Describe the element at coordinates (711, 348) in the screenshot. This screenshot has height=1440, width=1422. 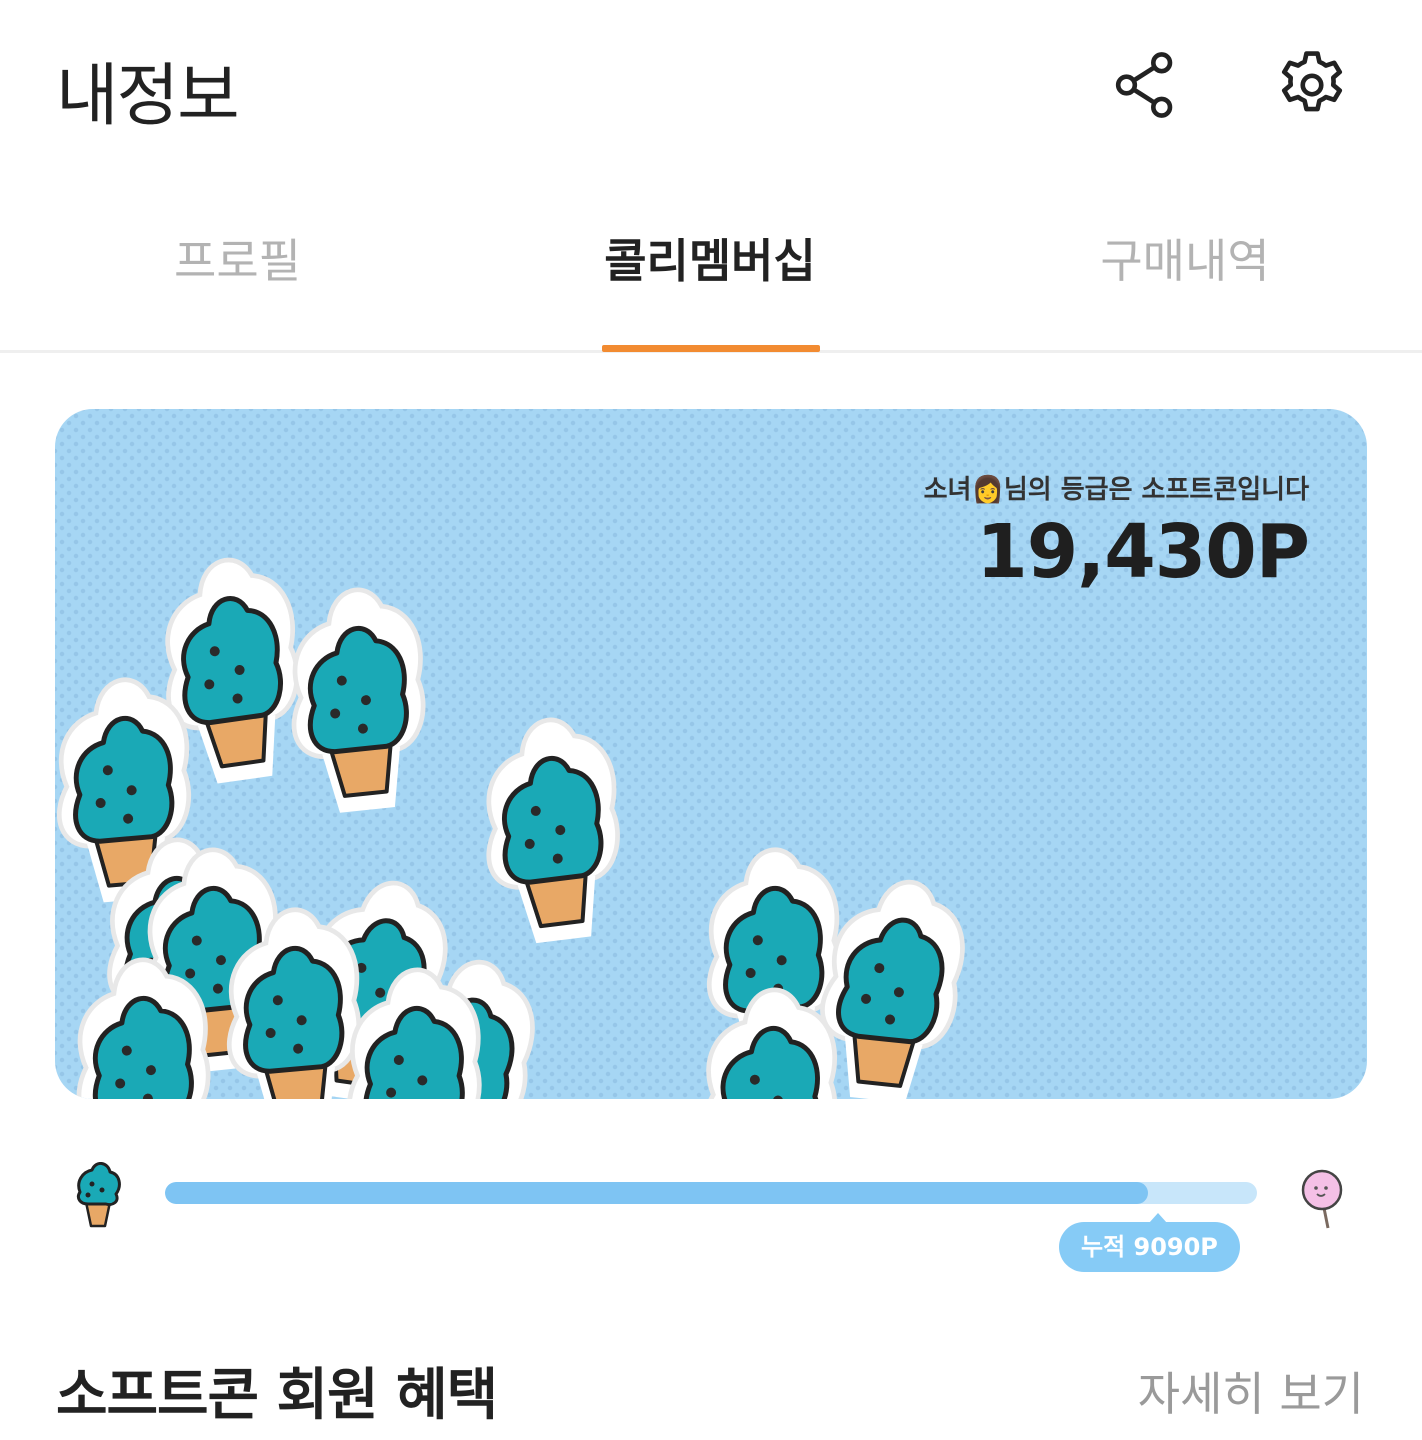
I see `active-tab-indicator` at that location.